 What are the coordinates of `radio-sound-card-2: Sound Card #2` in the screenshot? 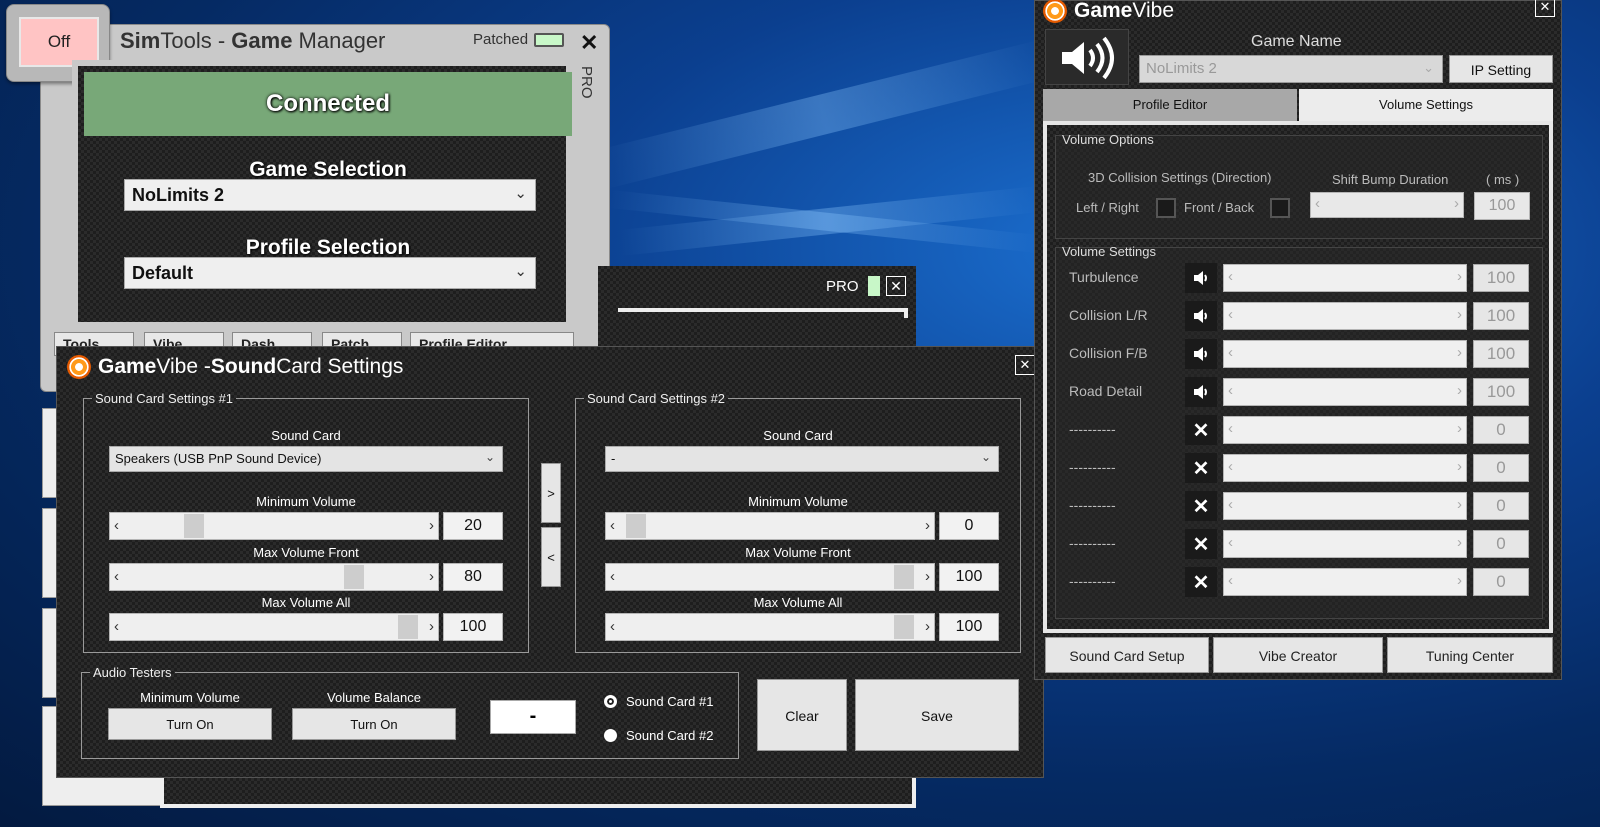 It's located at (658, 735).